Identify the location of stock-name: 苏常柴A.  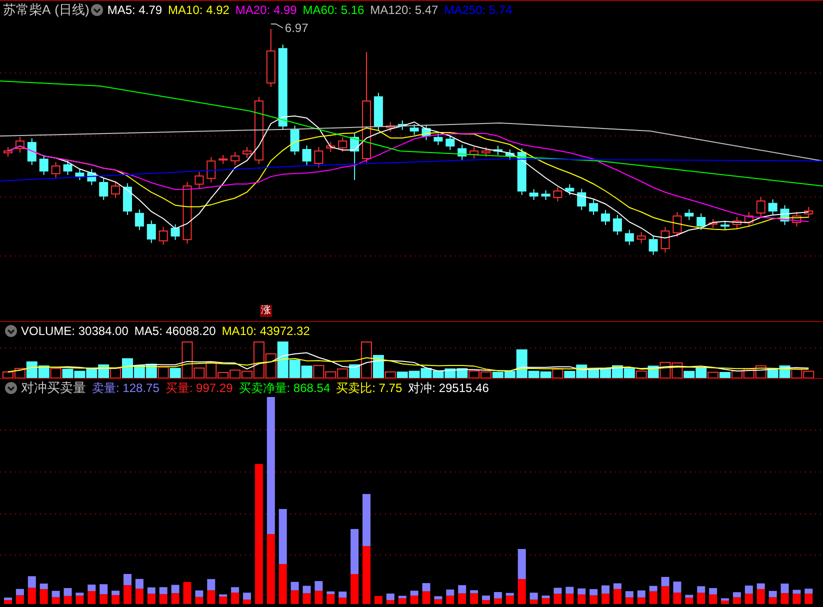
(27, 10).